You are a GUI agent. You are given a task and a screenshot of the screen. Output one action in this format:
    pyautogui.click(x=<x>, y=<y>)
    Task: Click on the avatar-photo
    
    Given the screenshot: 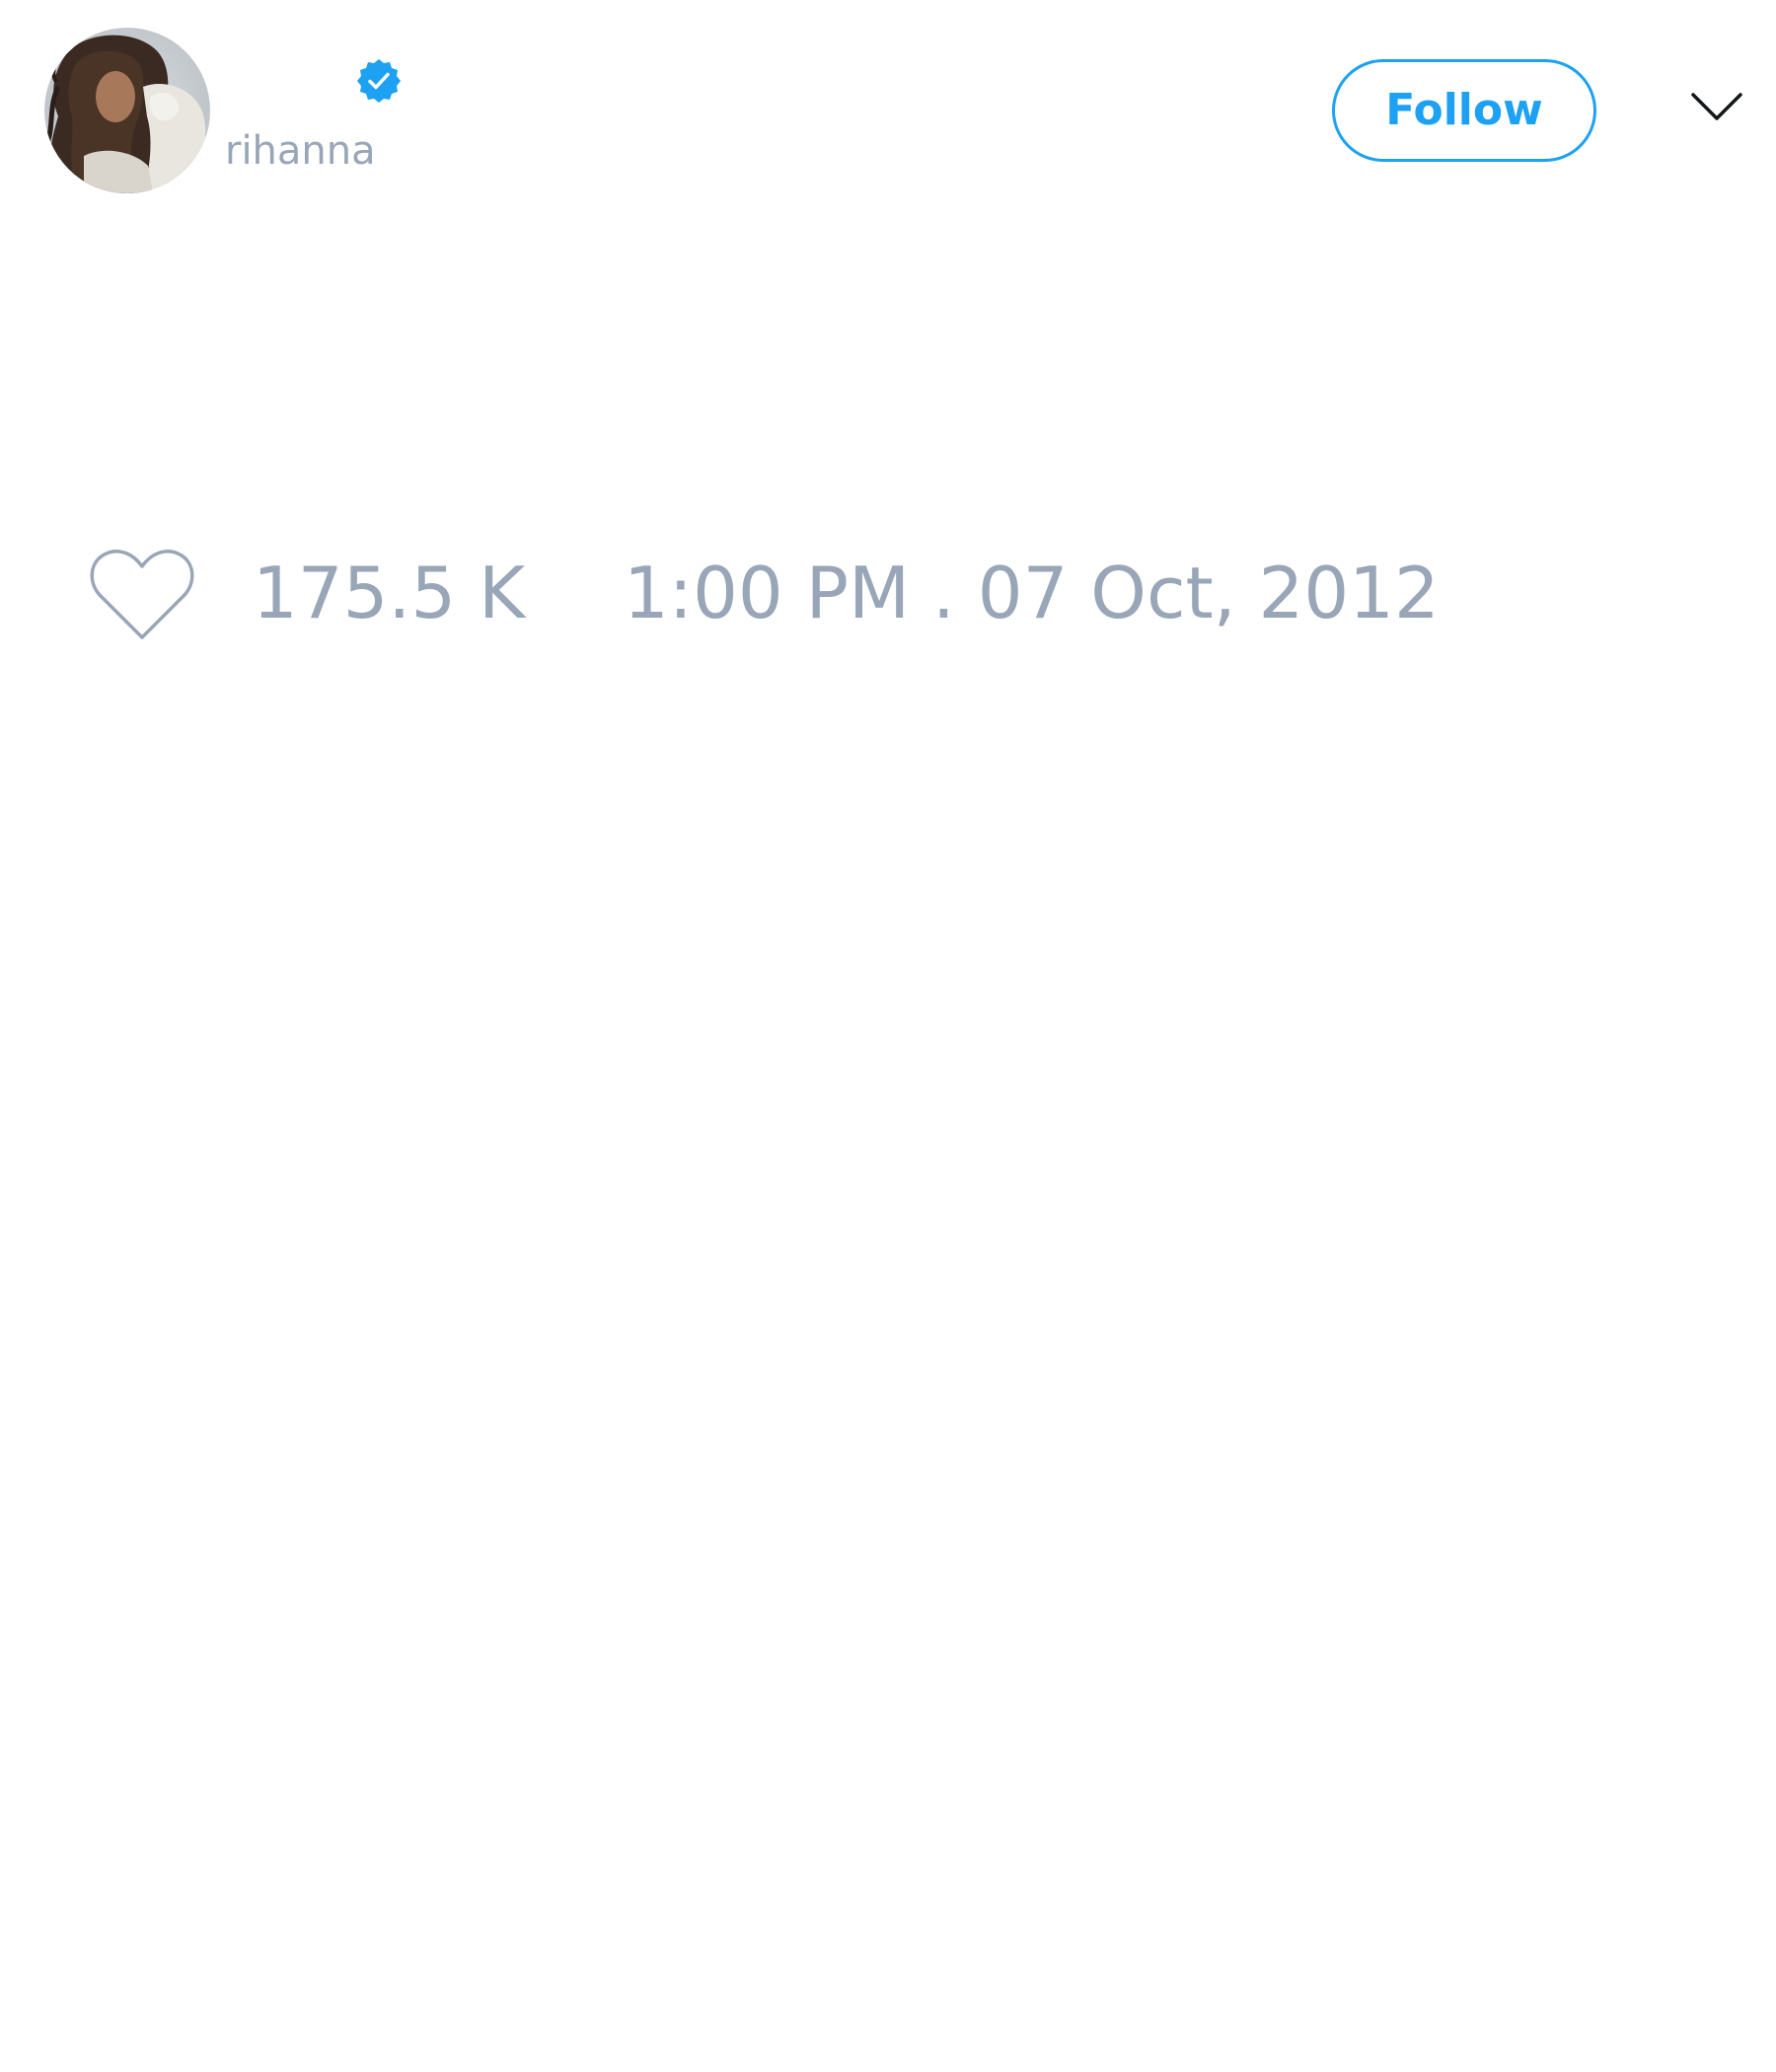 What is the action you would take?
    pyautogui.click(x=127, y=111)
    